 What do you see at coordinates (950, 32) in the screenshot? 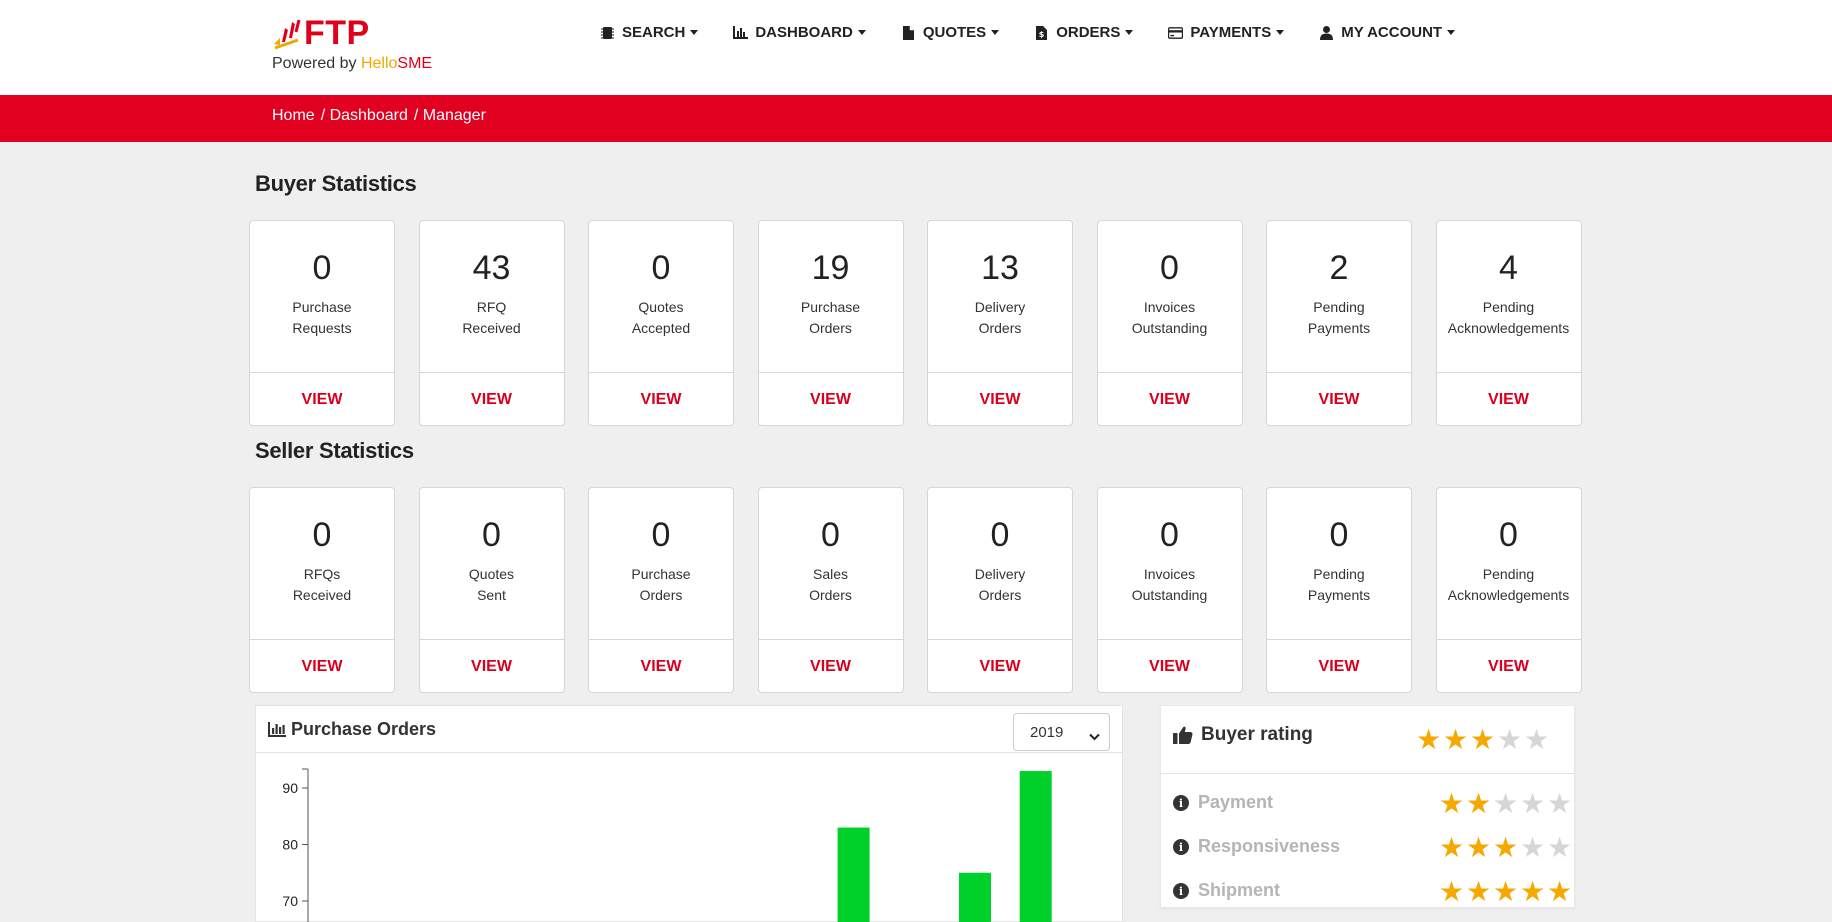
I see `nav-quotes: QUOTES` at bounding box center [950, 32].